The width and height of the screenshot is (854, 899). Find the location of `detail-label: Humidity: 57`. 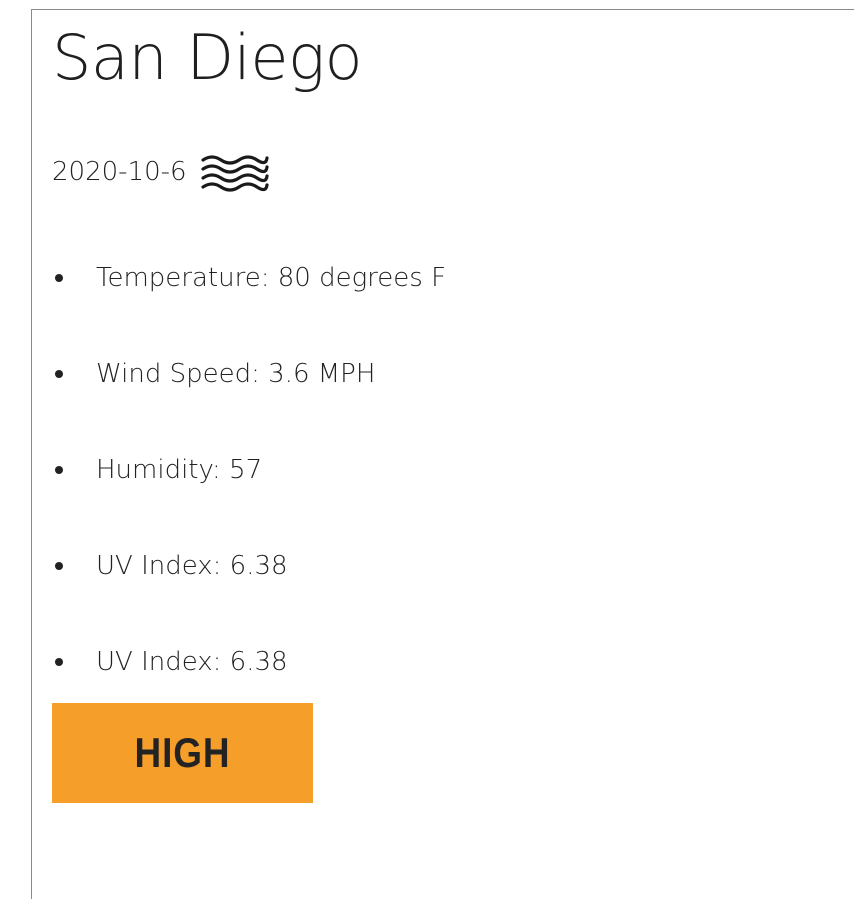

detail-label: Humidity: 57 is located at coordinates (179, 470).